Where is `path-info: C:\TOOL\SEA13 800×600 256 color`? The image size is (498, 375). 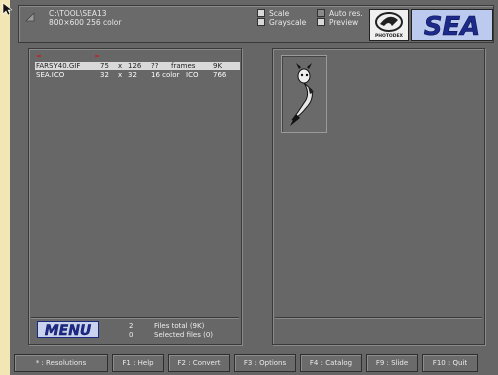
path-info: C:\TOOL\SEA13 800×600 256 color is located at coordinates (85, 18).